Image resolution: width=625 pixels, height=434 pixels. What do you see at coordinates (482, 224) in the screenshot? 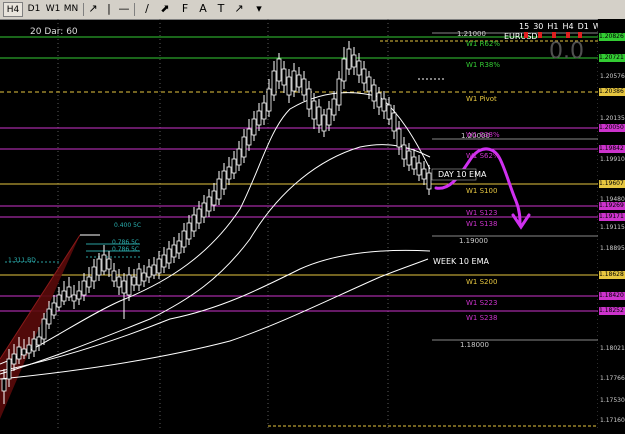
I see `level-label: W1 S138` at bounding box center [482, 224].